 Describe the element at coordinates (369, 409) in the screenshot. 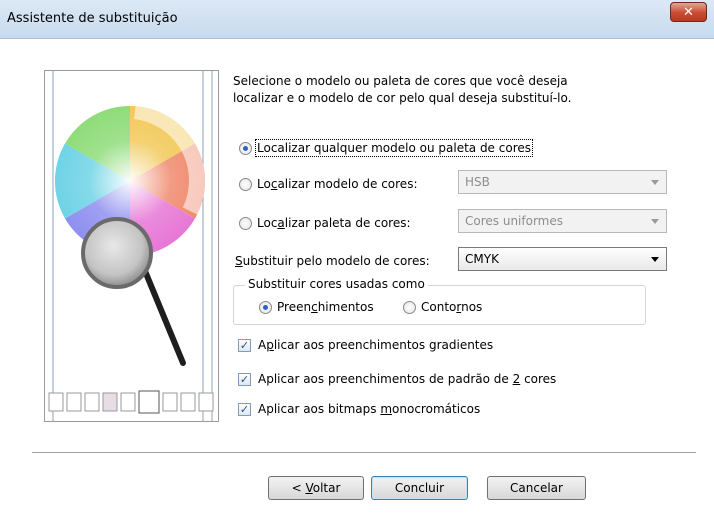

I see `checkbox-mono-bitmaps-label: Aplicar aos bitmaps monocromáticos` at that location.